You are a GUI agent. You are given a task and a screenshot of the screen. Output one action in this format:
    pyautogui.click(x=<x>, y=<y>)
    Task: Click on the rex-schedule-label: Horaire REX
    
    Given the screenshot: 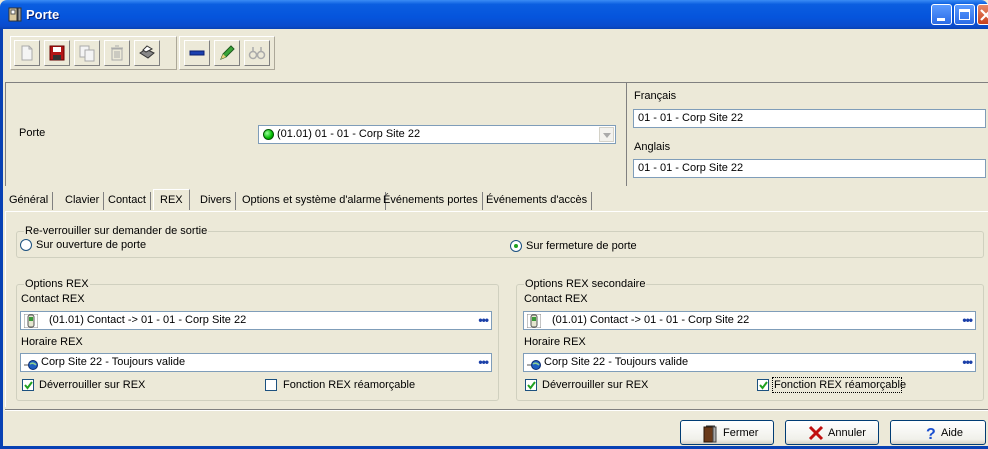 What is the action you would take?
    pyautogui.click(x=52, y=342)
    